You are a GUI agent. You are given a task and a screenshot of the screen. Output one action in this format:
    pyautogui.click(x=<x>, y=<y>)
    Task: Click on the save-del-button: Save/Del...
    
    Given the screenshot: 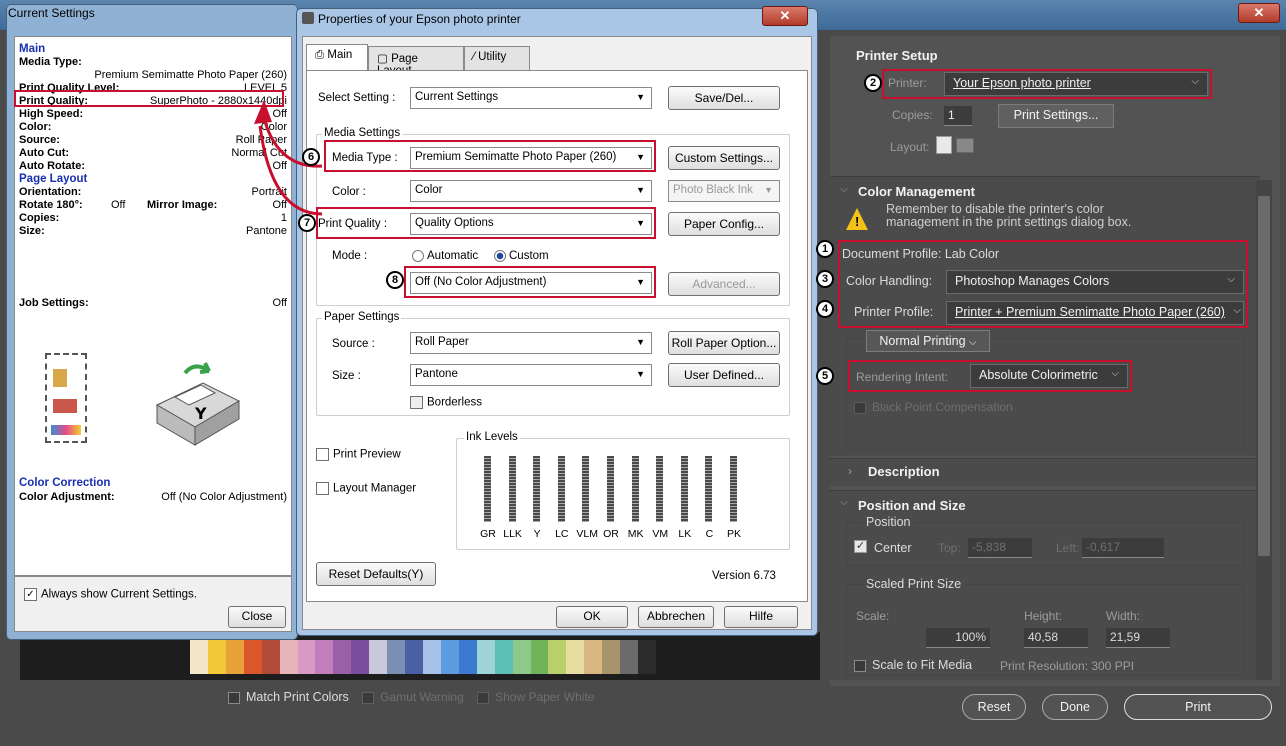 What is the action you would take?
    pyautogui.click(x=724, y=98)
    